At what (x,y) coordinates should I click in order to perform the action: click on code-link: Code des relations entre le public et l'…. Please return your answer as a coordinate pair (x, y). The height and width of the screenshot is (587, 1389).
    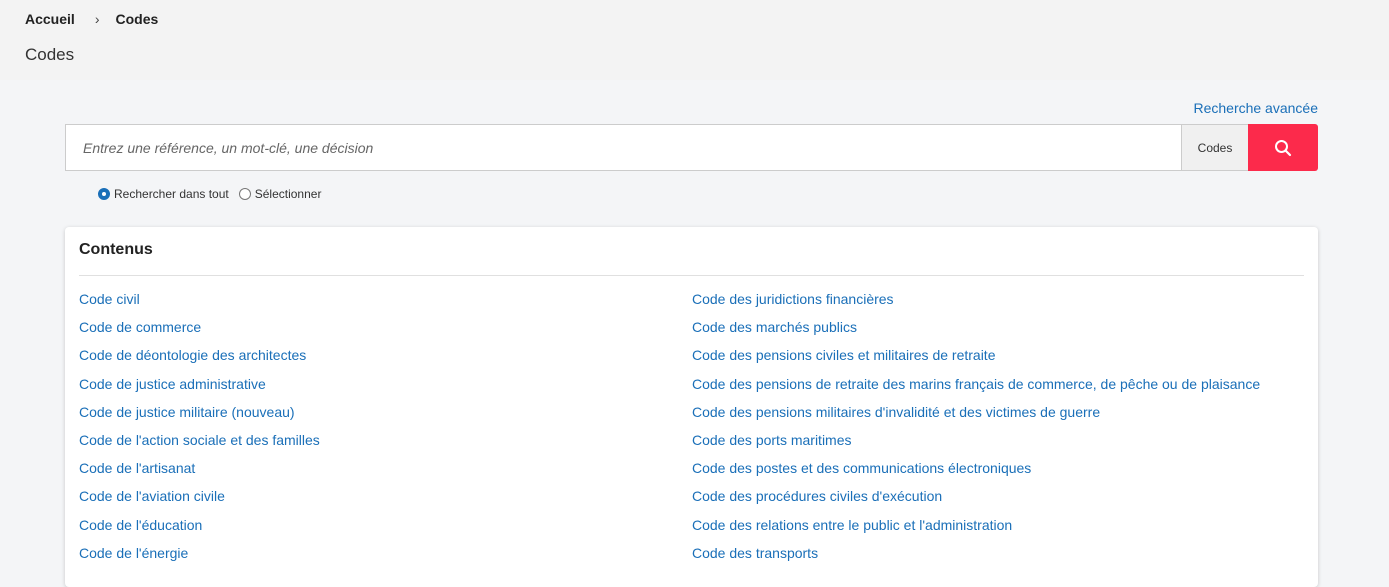
    Looking at the image, I should click on (976, 529).